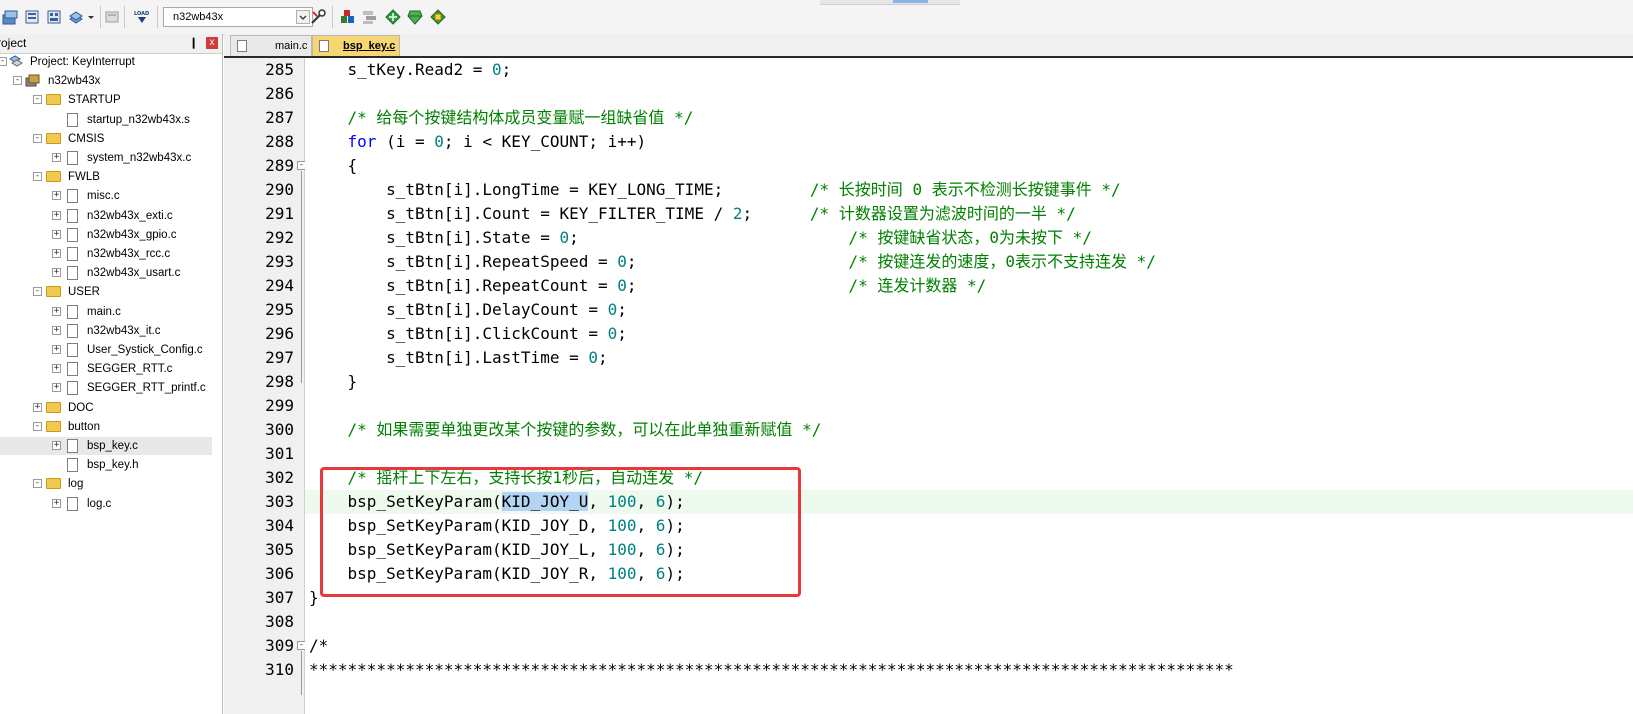  I want to click on tree-item-n32wb43x-it-c: + n32wb43x_it.c, so click(110, 331).